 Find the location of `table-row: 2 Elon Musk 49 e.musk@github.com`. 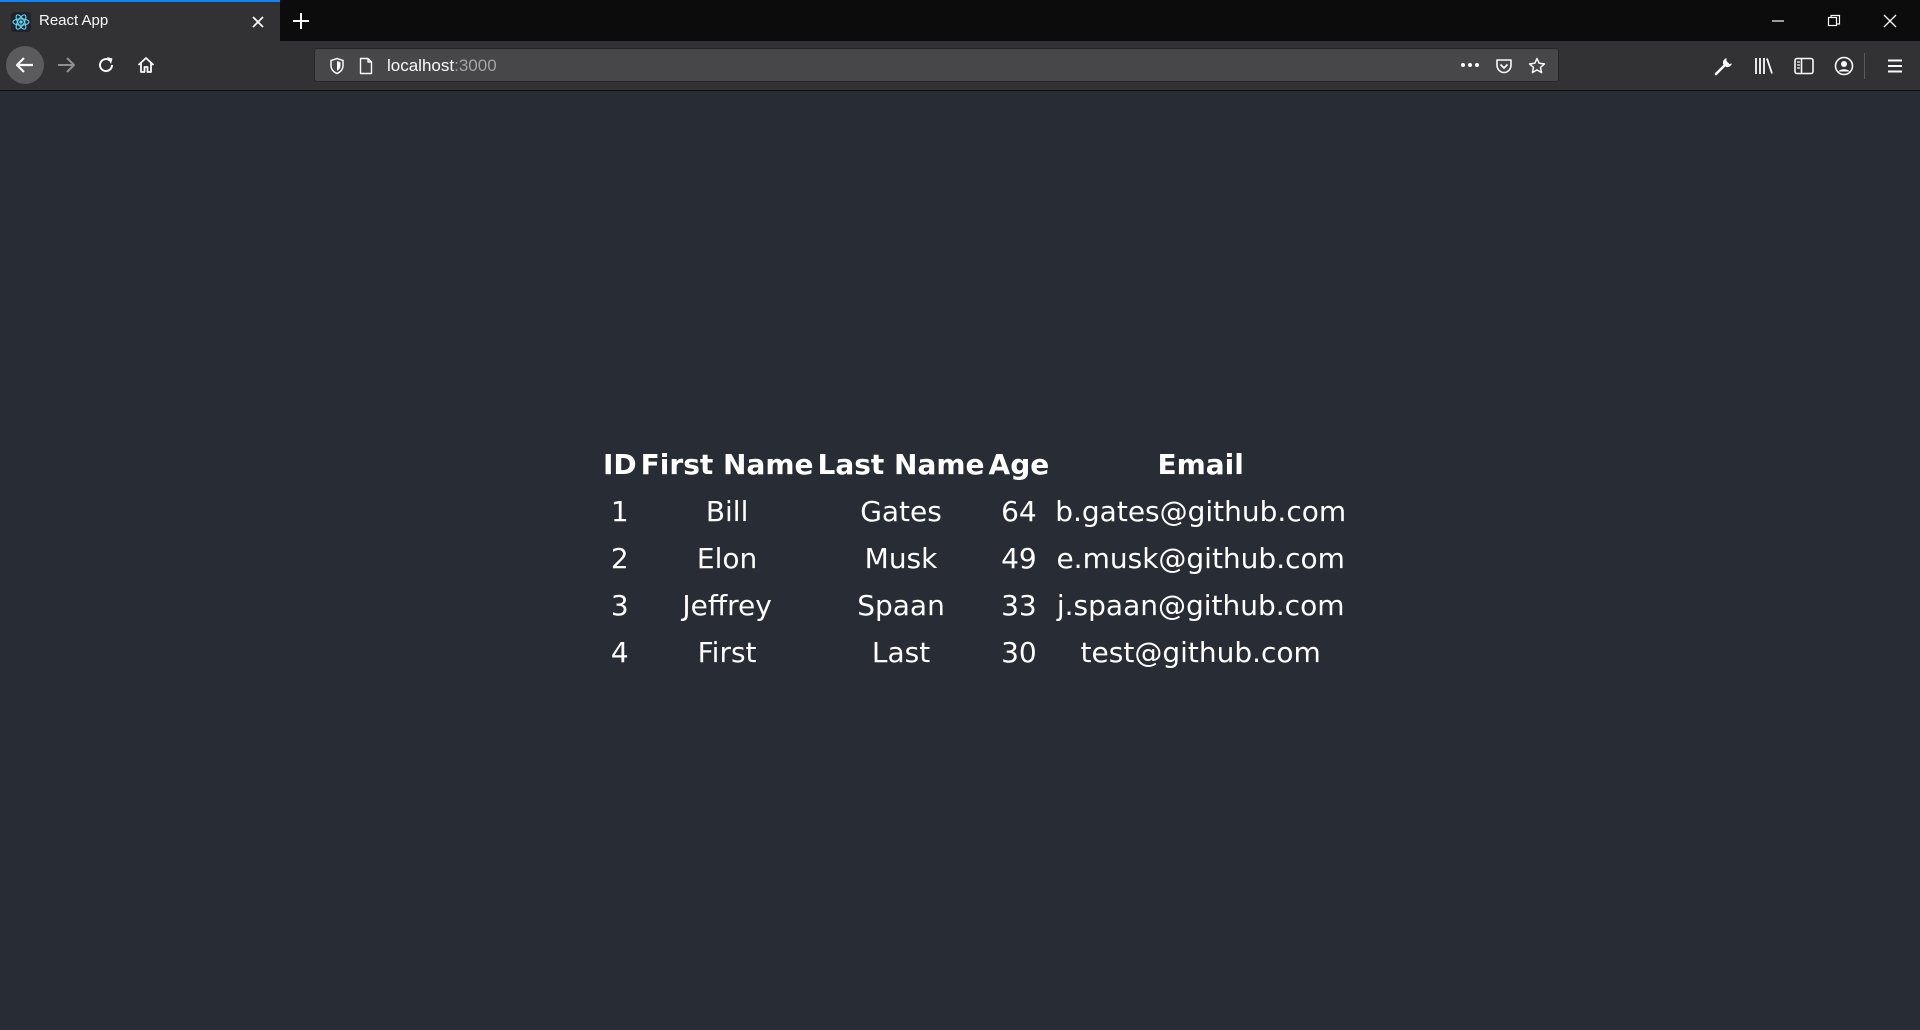

table-row: 2 Elon Musk 49 e.musk@github.com is located at coordinates (975, 558).